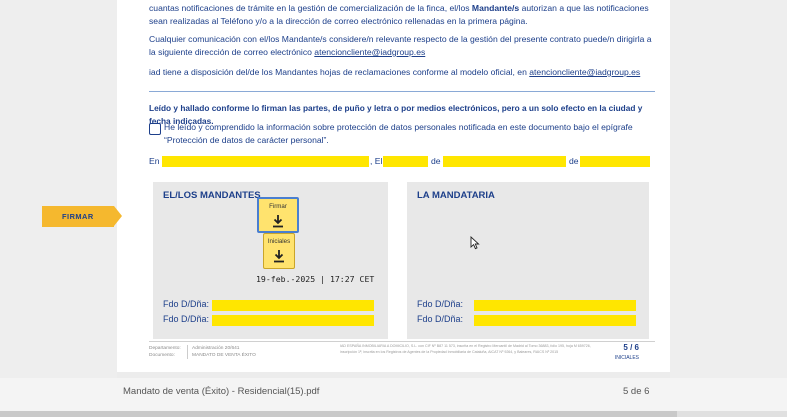 The image size is (787, 417). What do you see at coordinates (376, 161) in the screenshot?
I see `el-label: , El` at bounding box center [376, 161].